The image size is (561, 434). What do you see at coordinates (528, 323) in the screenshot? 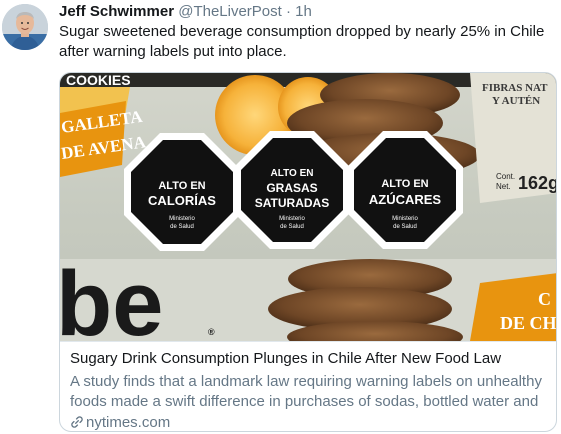
I see `package-right-bottom-line2: DE CH` at bounding box center [528, 323].